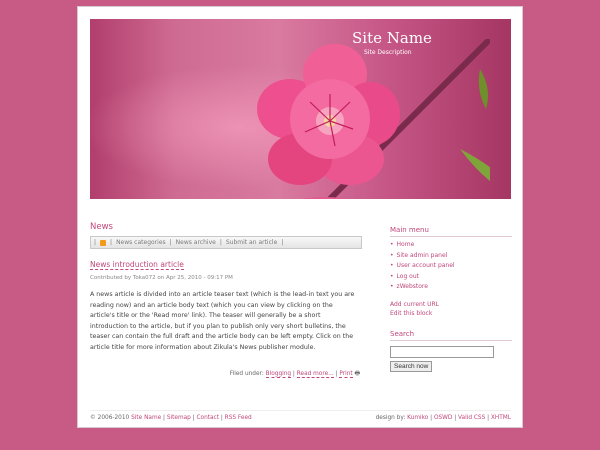 The height and width of the screenshot is (450, 600). Describe the element at coordinates (451, 231) in the screenshot. I see `main-menu-title: Main menu` at that location.